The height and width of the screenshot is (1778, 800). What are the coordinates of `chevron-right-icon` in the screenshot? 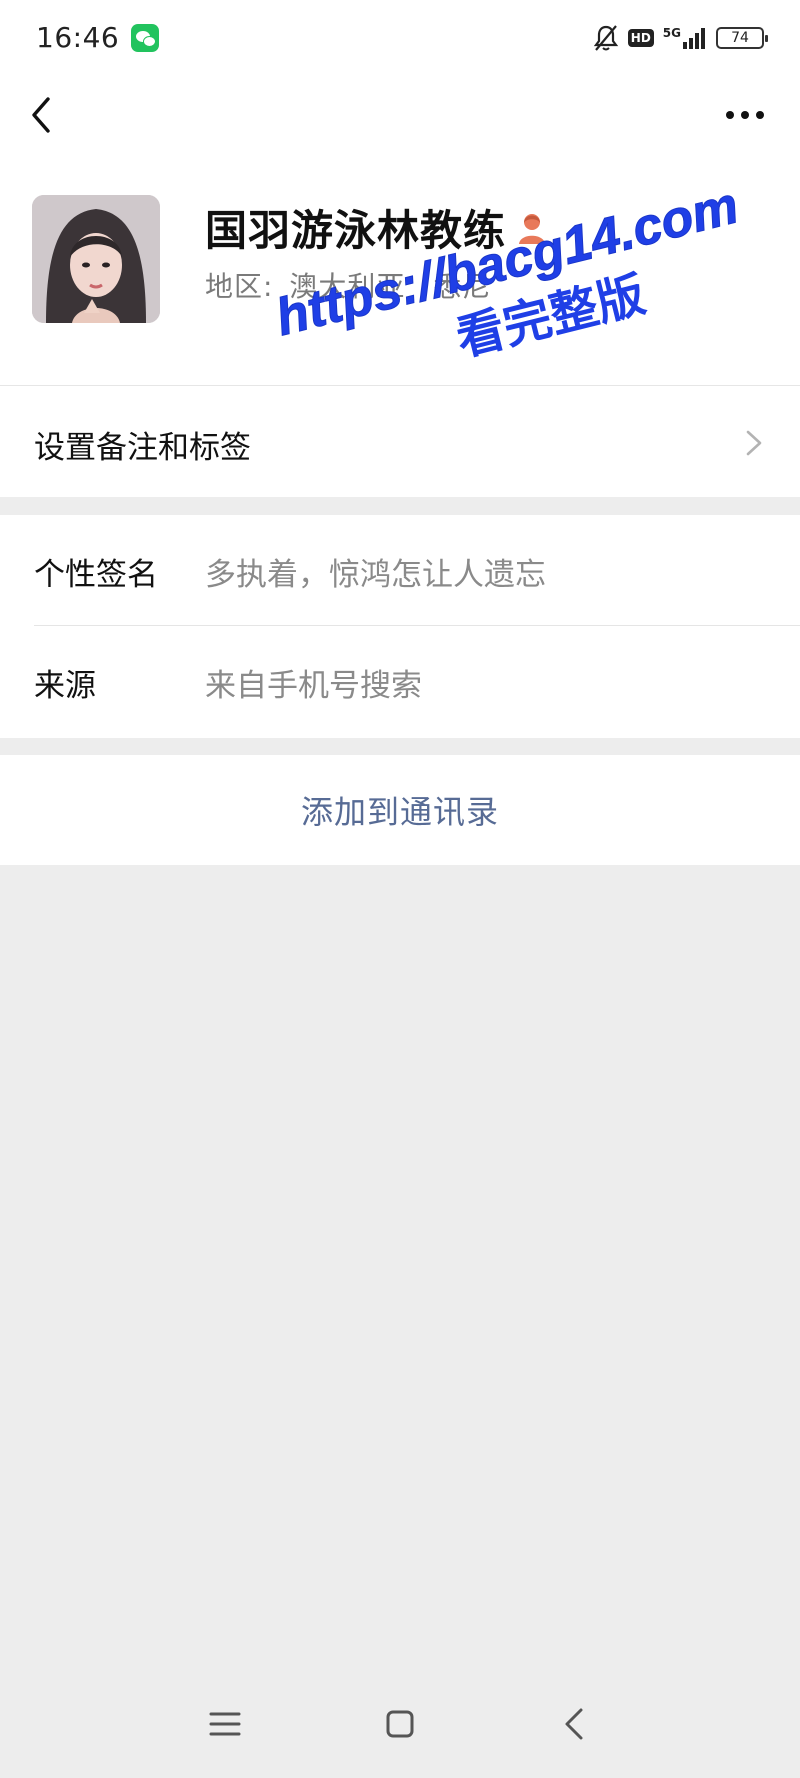 It's located at (754, 443).